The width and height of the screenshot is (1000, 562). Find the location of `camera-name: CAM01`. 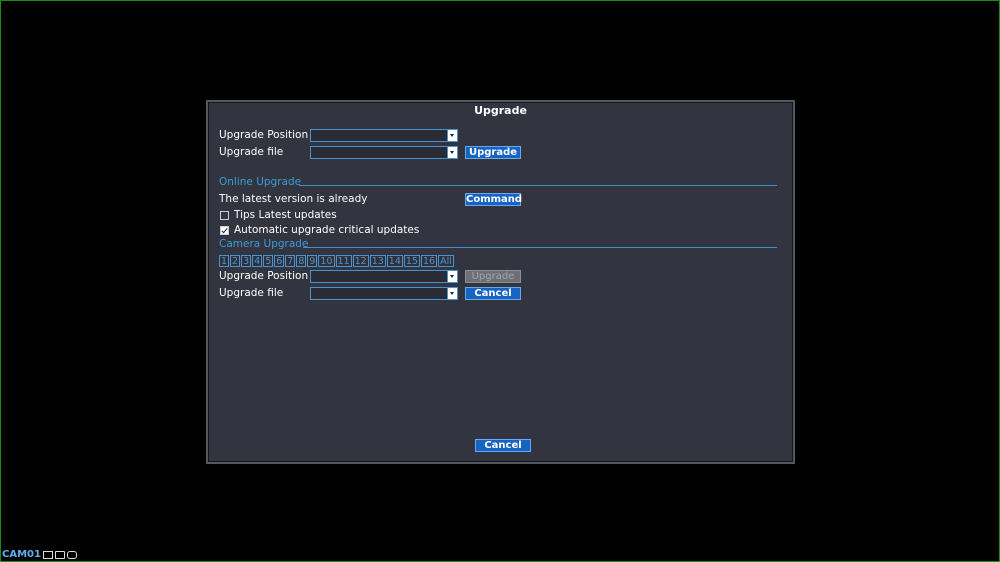

camera-name: CAM01 is located at coordinates (21, 554).